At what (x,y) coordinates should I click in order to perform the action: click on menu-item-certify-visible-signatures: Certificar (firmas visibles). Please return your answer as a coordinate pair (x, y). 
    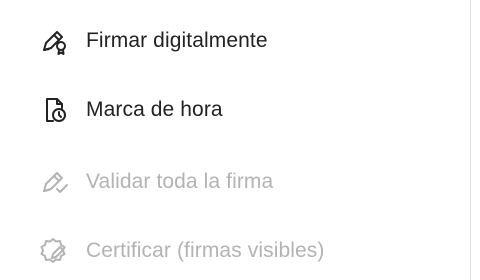
    Looking at the image, I should click on (182, 251).